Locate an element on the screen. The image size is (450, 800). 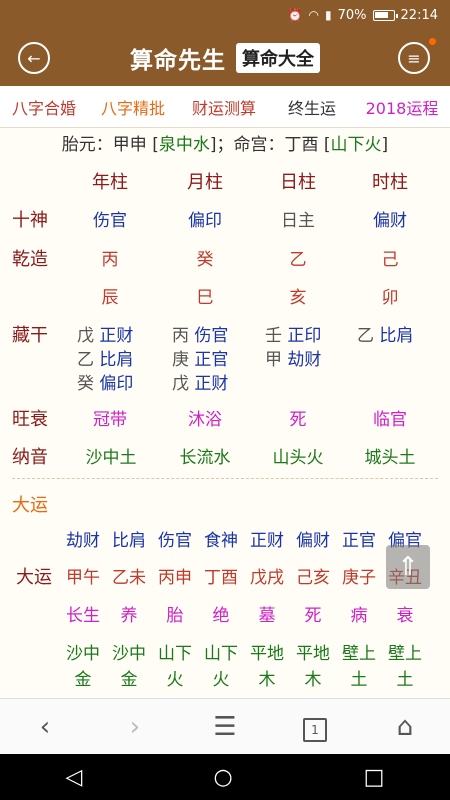
header-hour: 时柱 is located at coordinates (390, 182).